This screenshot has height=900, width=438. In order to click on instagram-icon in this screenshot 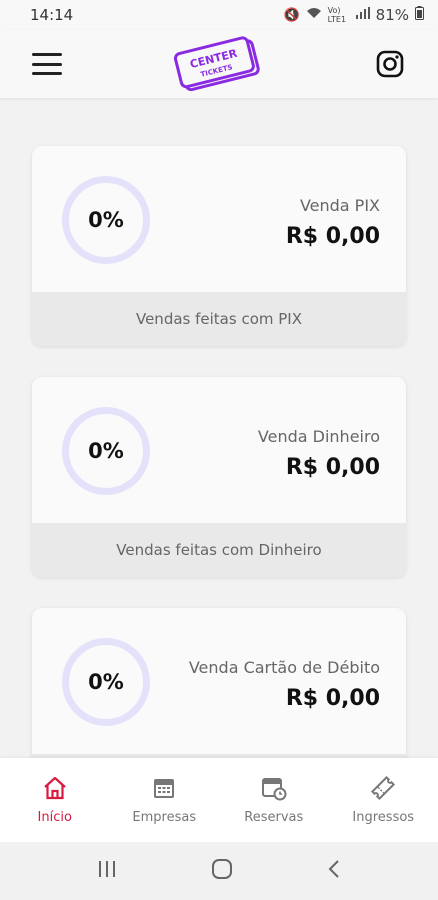, I will do `click(390, 64)`.